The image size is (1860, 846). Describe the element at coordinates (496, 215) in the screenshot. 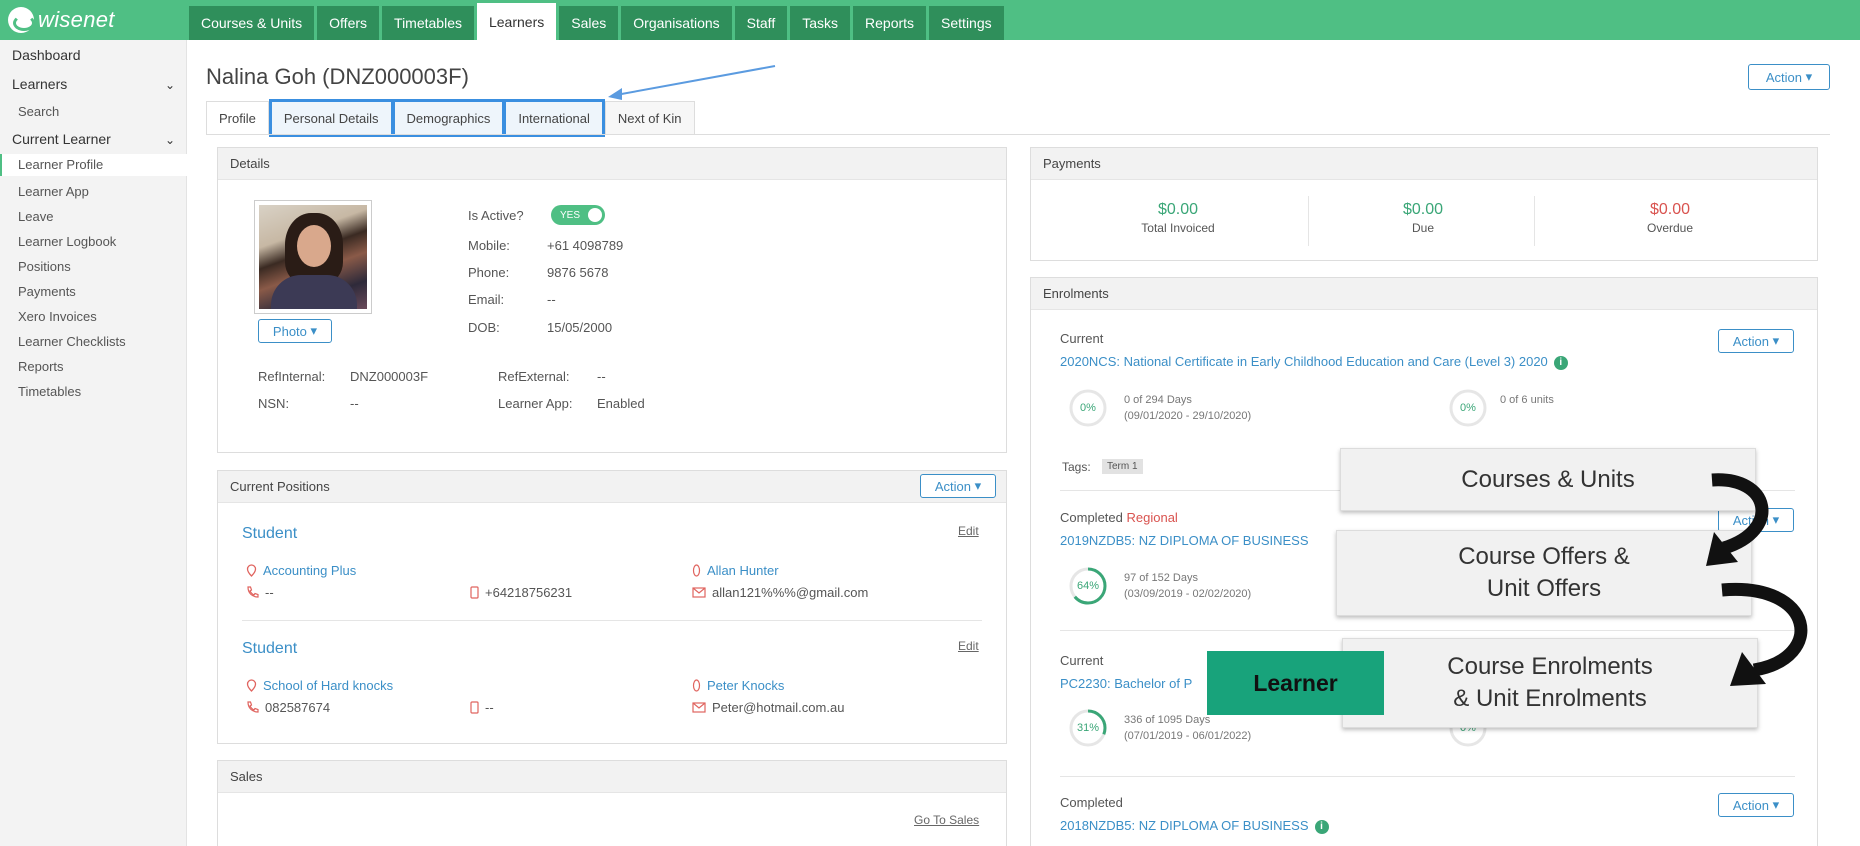

I see `is-active-label: Is Active?` at that location.